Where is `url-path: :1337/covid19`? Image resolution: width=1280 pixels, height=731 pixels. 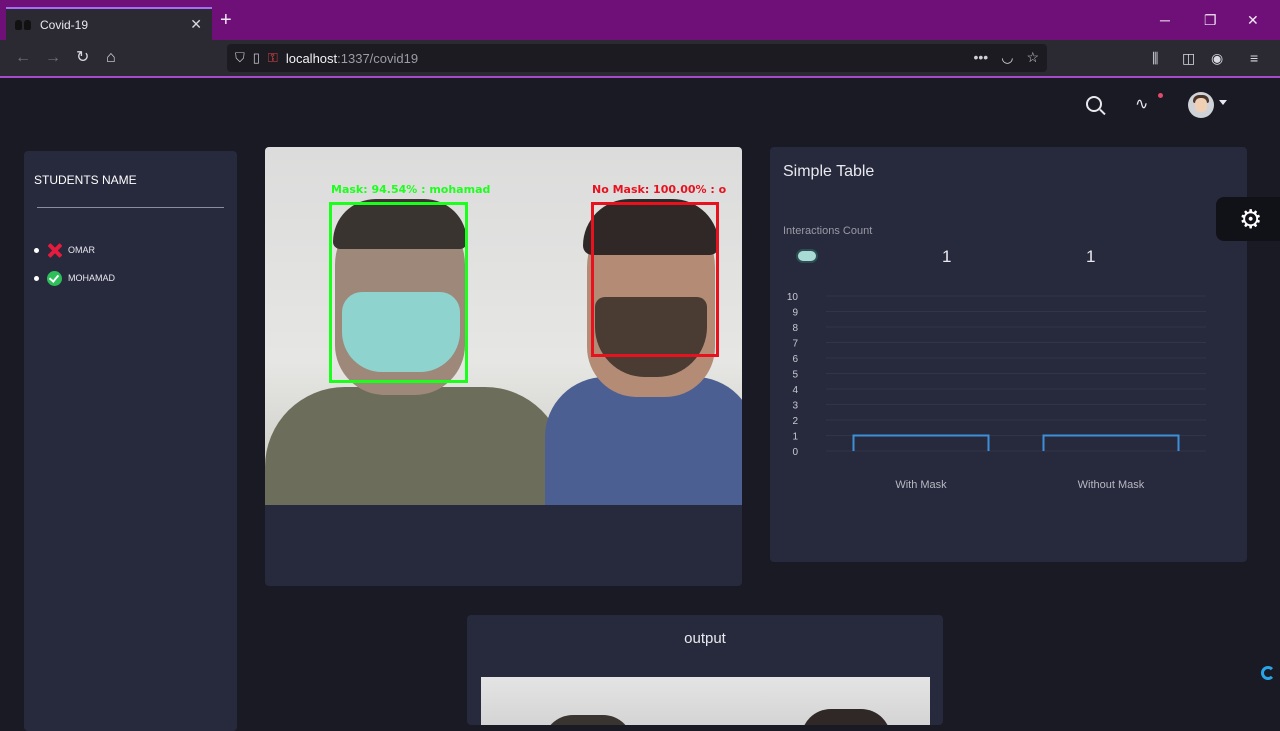
url-path: :1337/covid19 is located at coordinates (378, 58).